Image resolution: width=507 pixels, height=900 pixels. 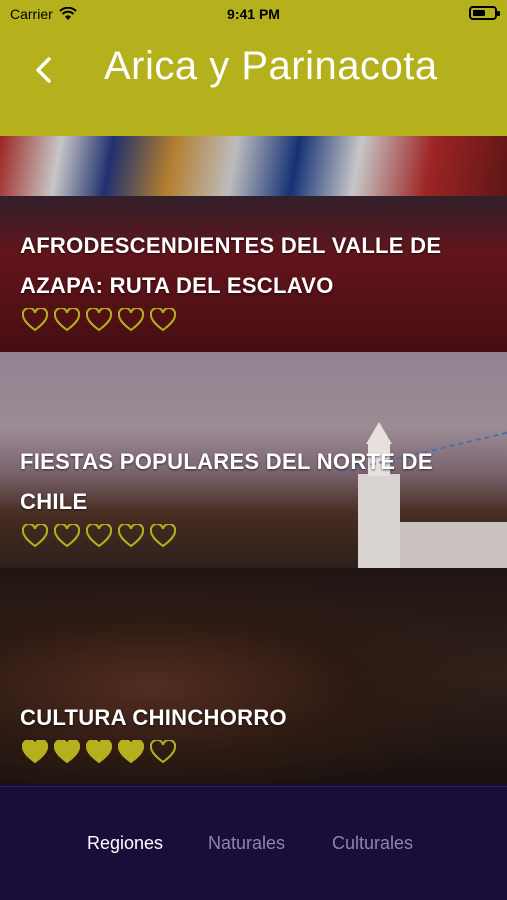 I want to click on page-title: Arica y Parinacota, so click(x=271, y=66).